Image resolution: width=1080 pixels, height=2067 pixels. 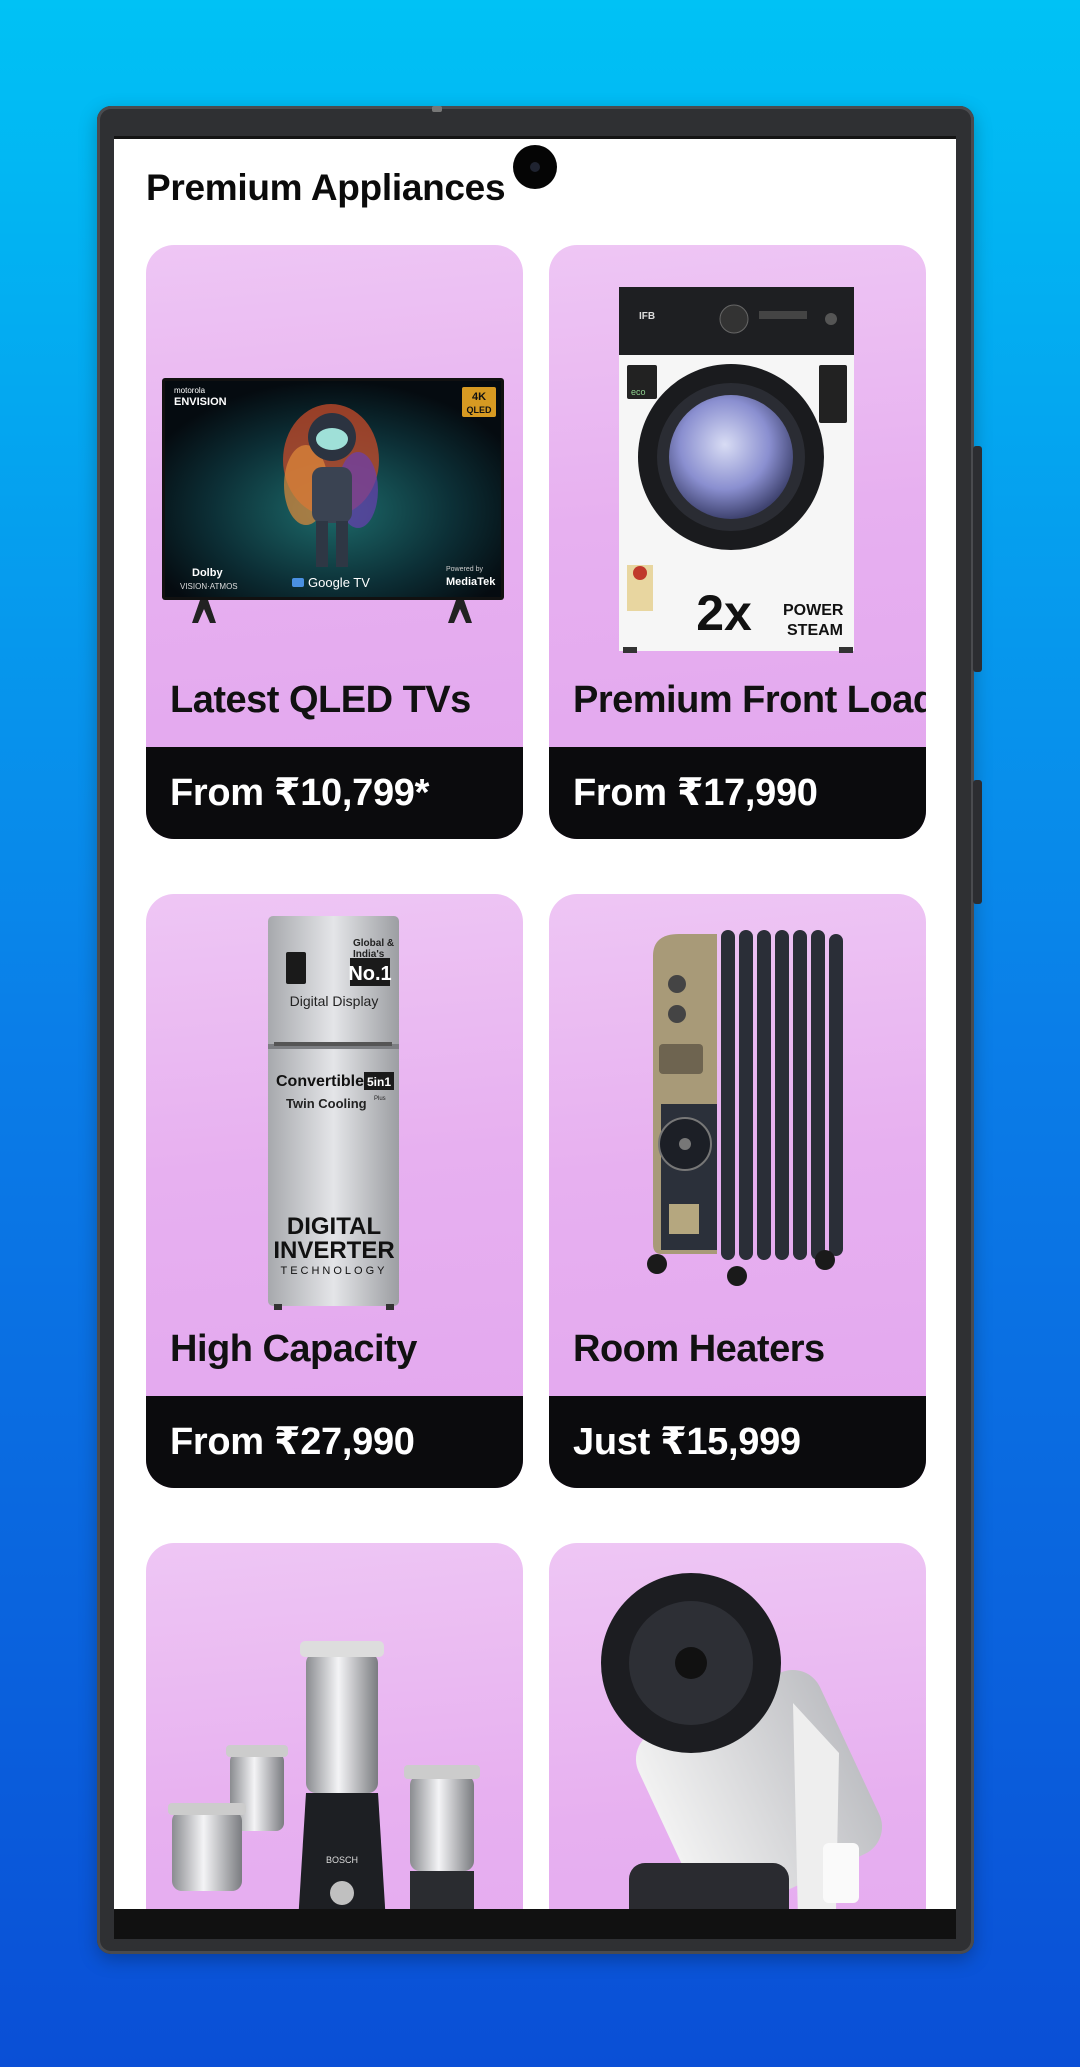 I want to click on oil-heater-image, so click(x=737, y=1104).